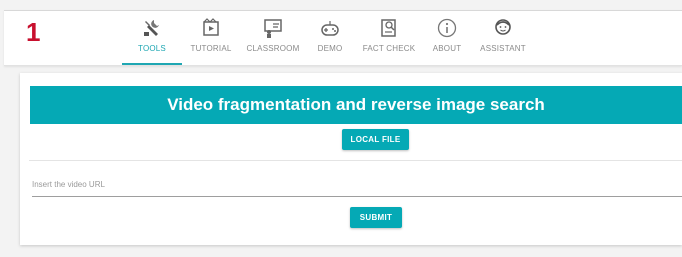 The image size is (682, 257). What do you see at coordinates (503, 28) in the screenshot?
I see `assistant-icon` at bounding box center [503, 28].